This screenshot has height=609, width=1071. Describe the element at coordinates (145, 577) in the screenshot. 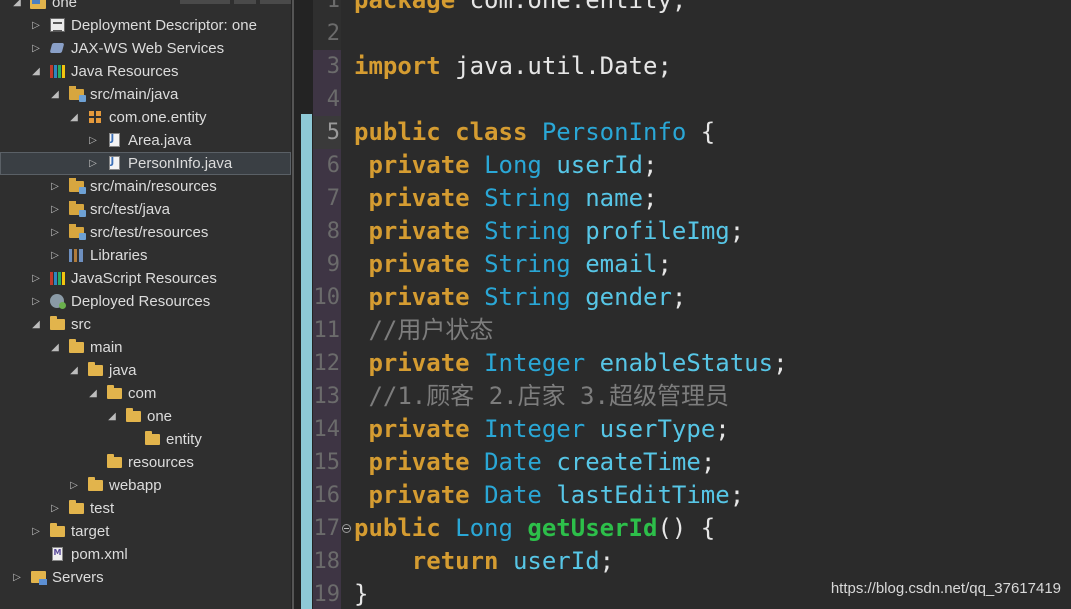

I see `tree-item: ▷ Servers` at that location.